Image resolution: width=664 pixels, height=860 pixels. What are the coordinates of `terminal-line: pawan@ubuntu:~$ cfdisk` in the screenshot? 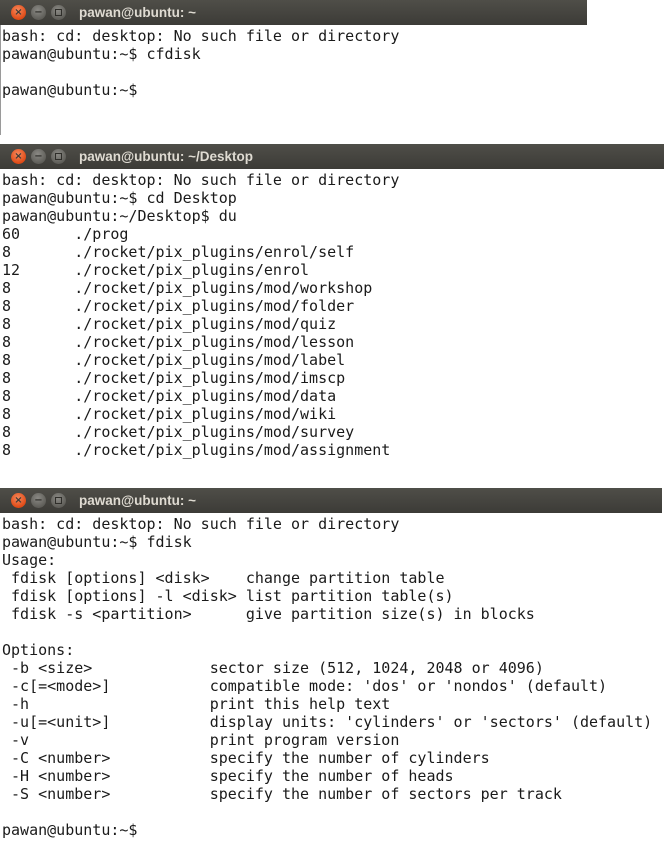 It's located at (101, 54).